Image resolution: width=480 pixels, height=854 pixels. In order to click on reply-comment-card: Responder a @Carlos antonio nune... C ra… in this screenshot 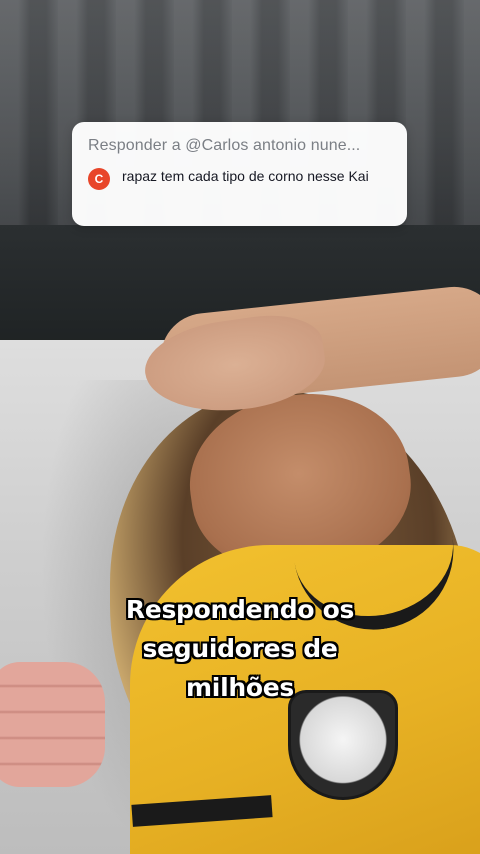, I will do `click(239, 174)`.